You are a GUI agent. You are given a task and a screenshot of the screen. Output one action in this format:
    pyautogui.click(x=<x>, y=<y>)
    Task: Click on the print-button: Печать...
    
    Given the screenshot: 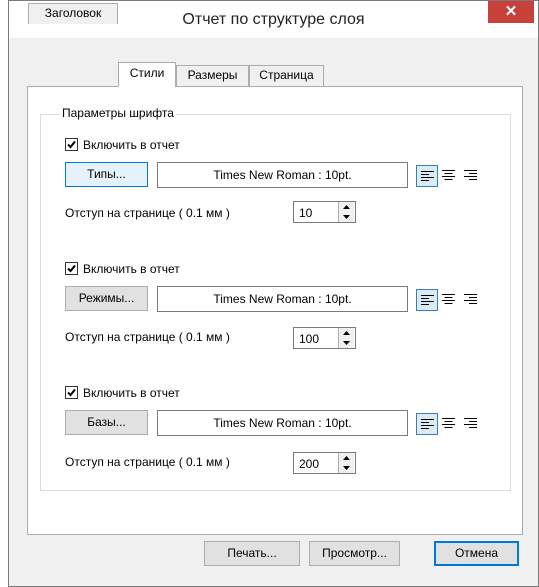 What is the action you would take?
    pyautogui.click(x=252, y=553)
    